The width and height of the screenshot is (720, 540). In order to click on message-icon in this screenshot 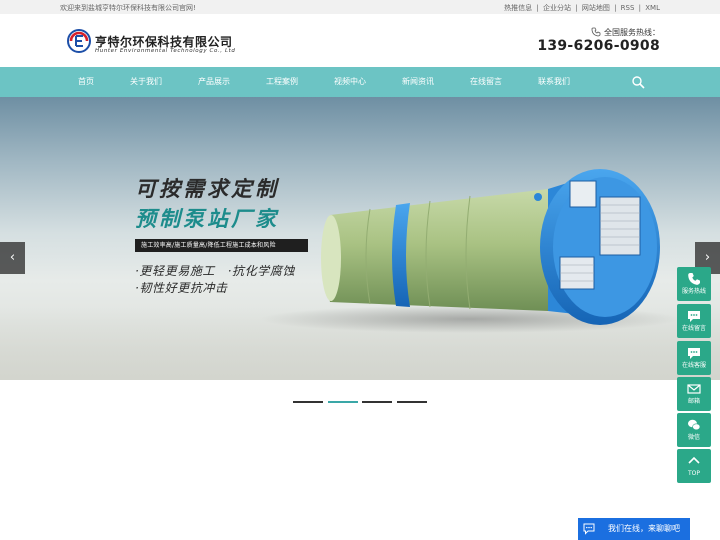, I will do `click(694, 316)`.